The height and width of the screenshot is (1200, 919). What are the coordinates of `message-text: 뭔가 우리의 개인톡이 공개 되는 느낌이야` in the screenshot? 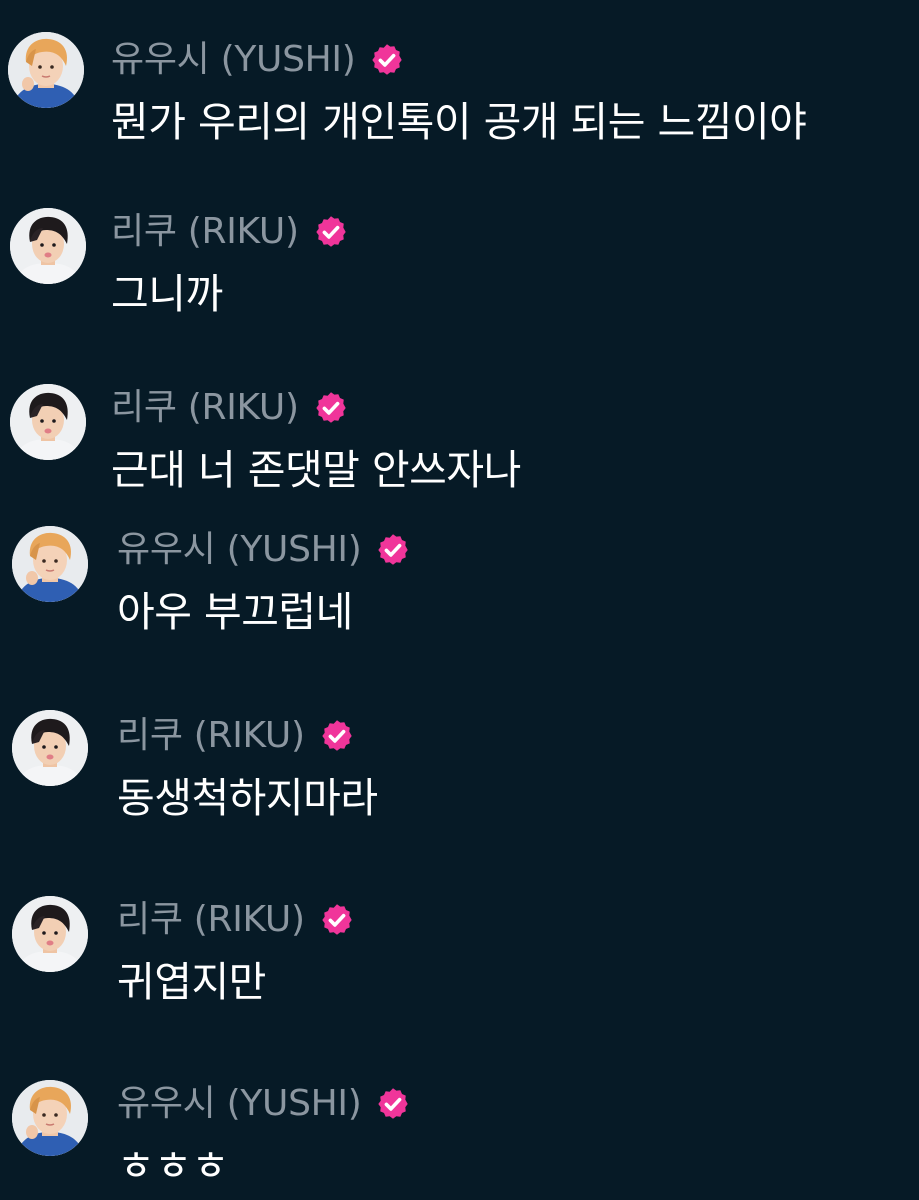 It's located at (459, 122).